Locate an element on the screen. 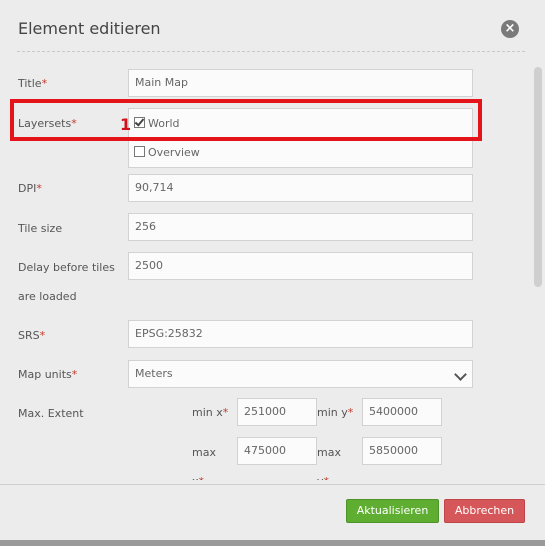  overview-checkbox is located at coordinates (139, 151).